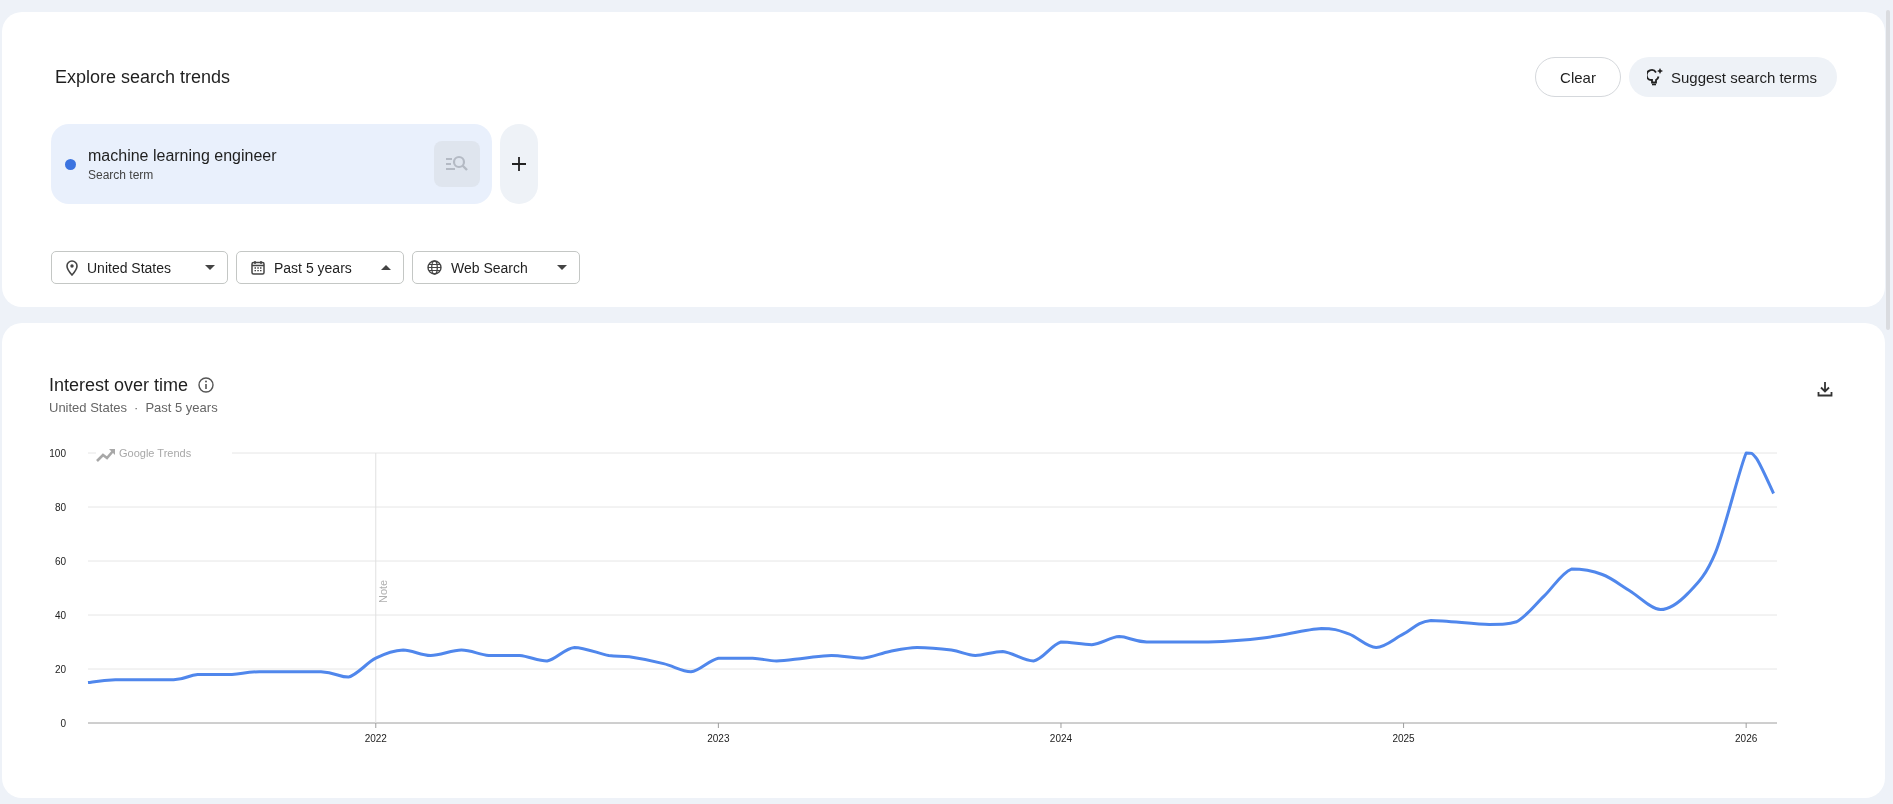  What do you see at coordinates (119, 385) in the screenshot?
I see `chart-title: Interest over time` at bounding box center [119, 385].